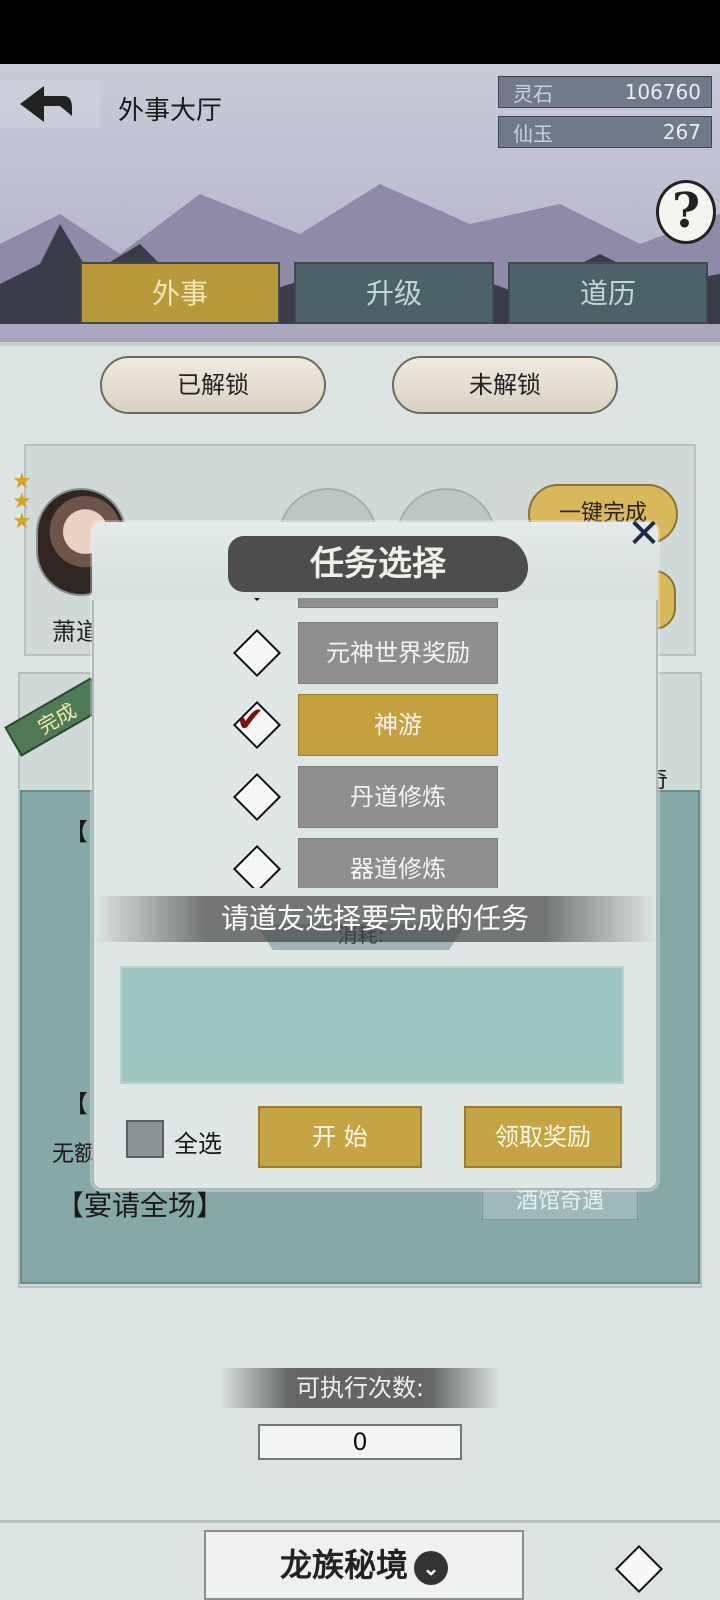  I want to click on start-button: 开 始, so click(340, 1137).